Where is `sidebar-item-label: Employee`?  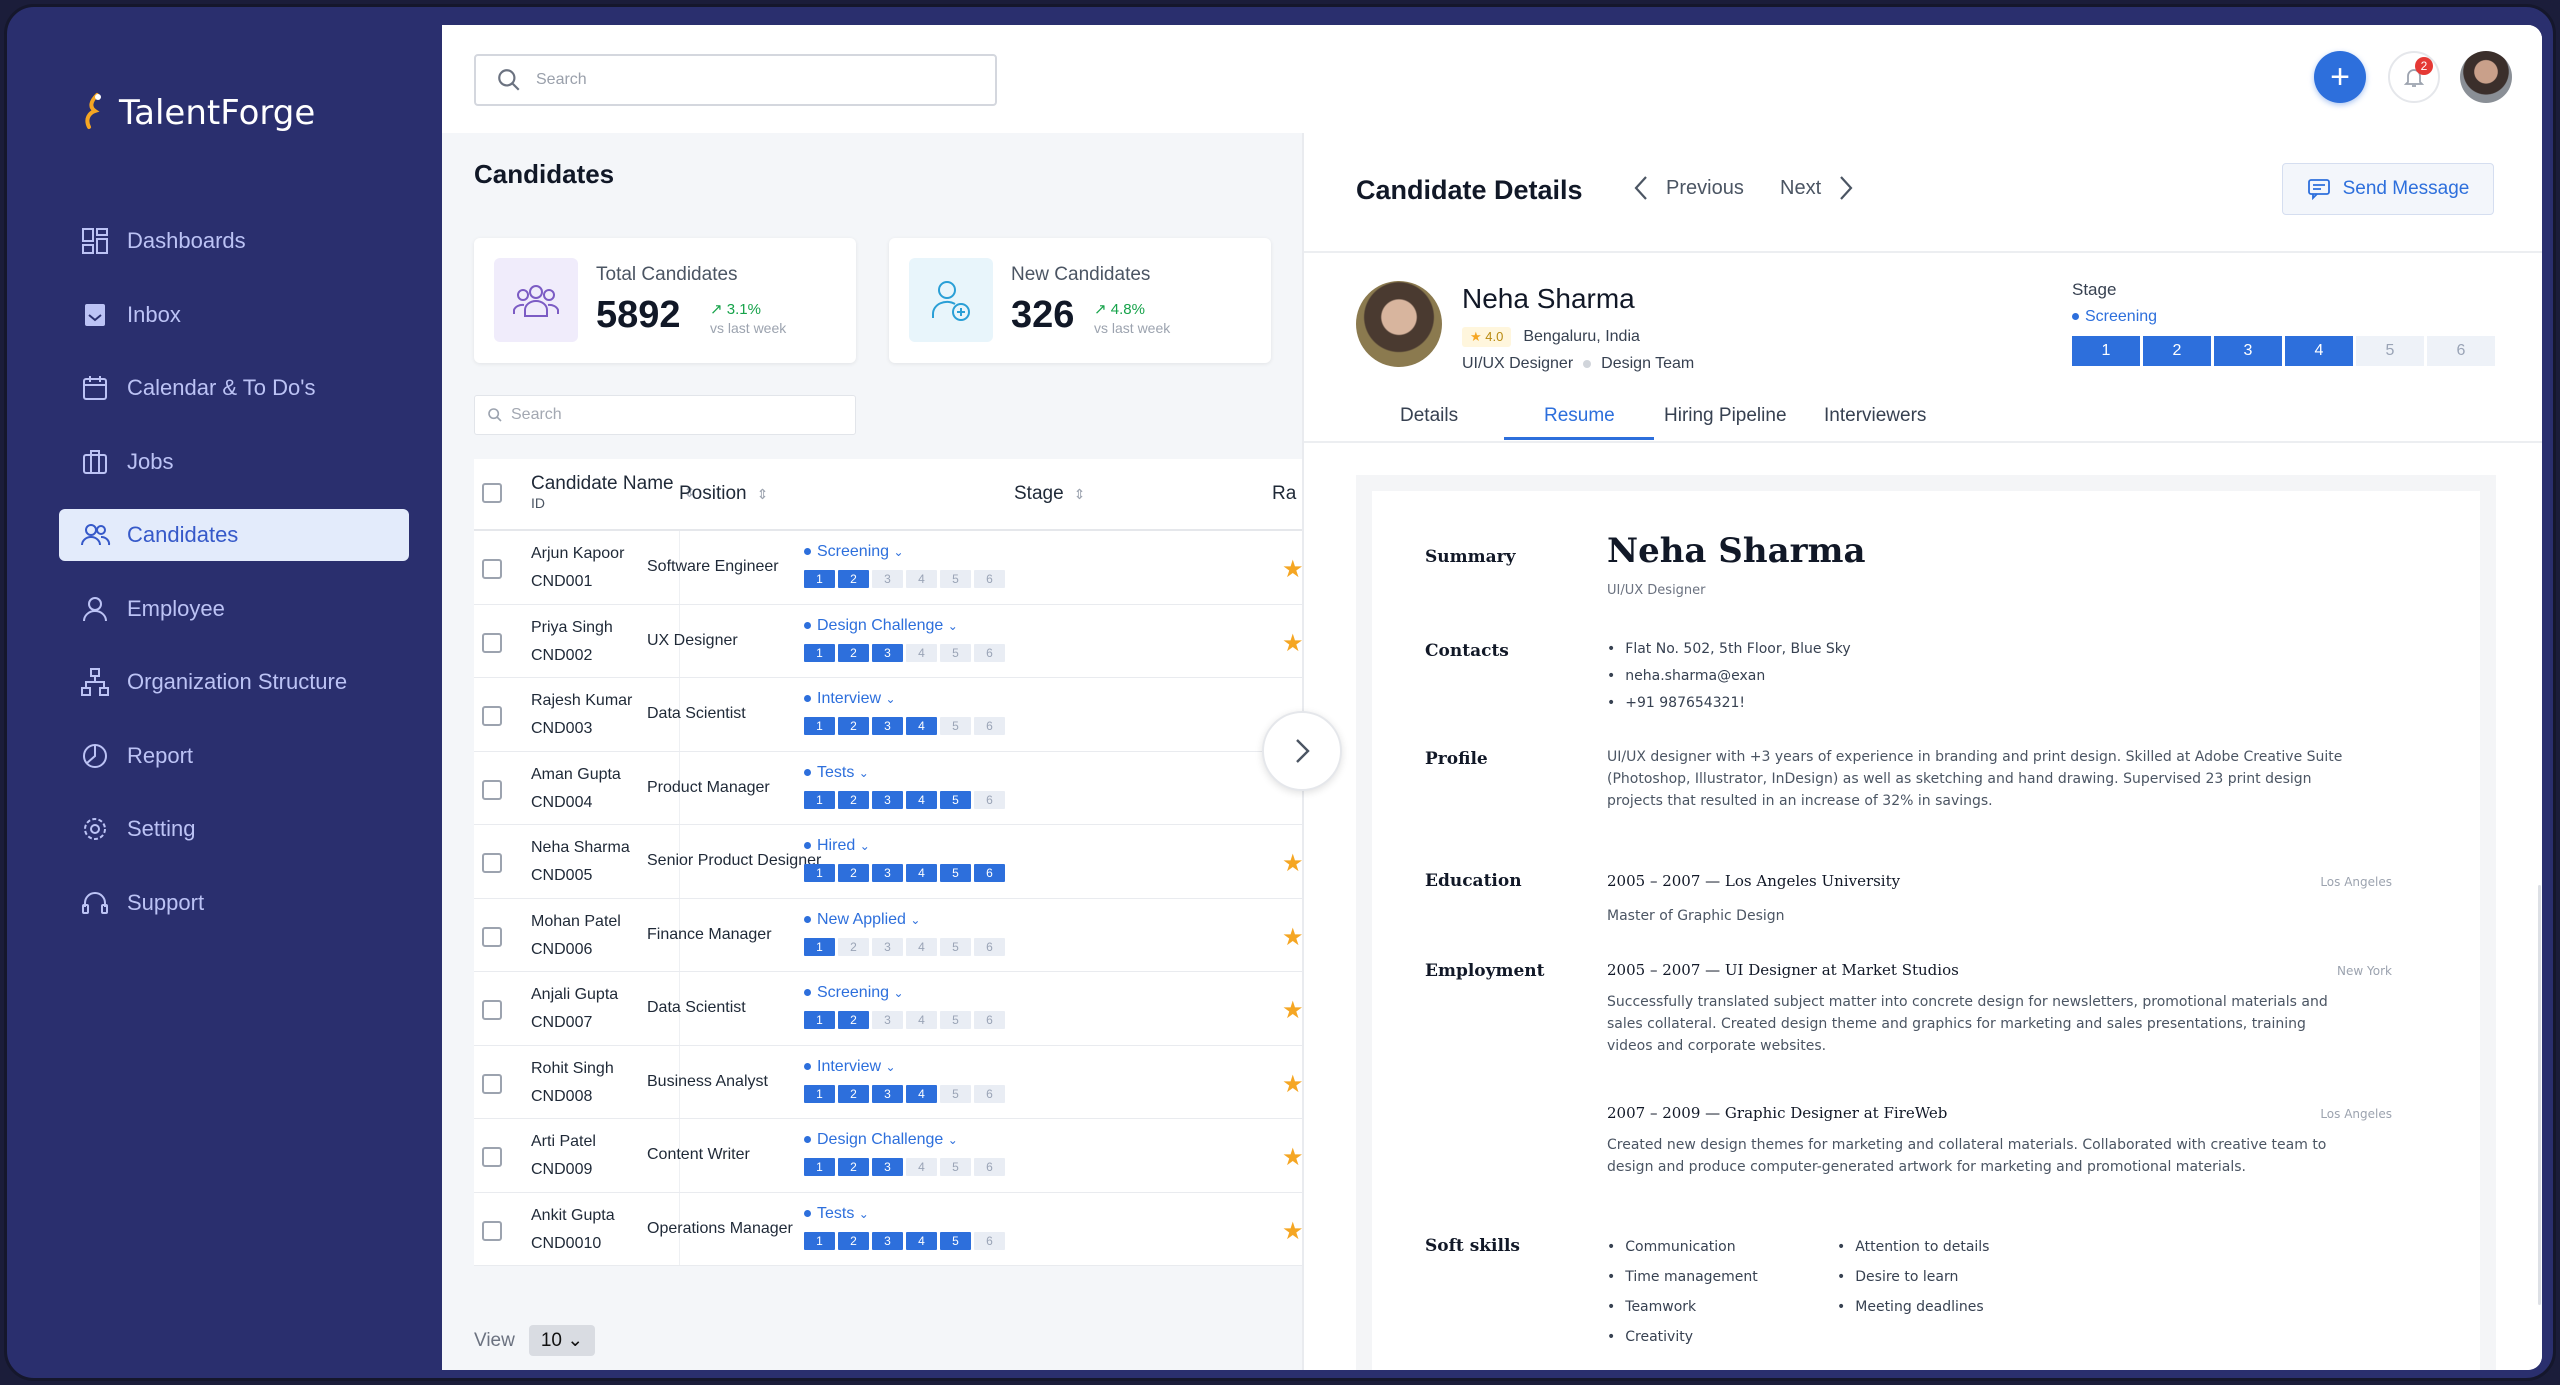 sidebar-item-label: Employee is located at coordinates (176, 608).